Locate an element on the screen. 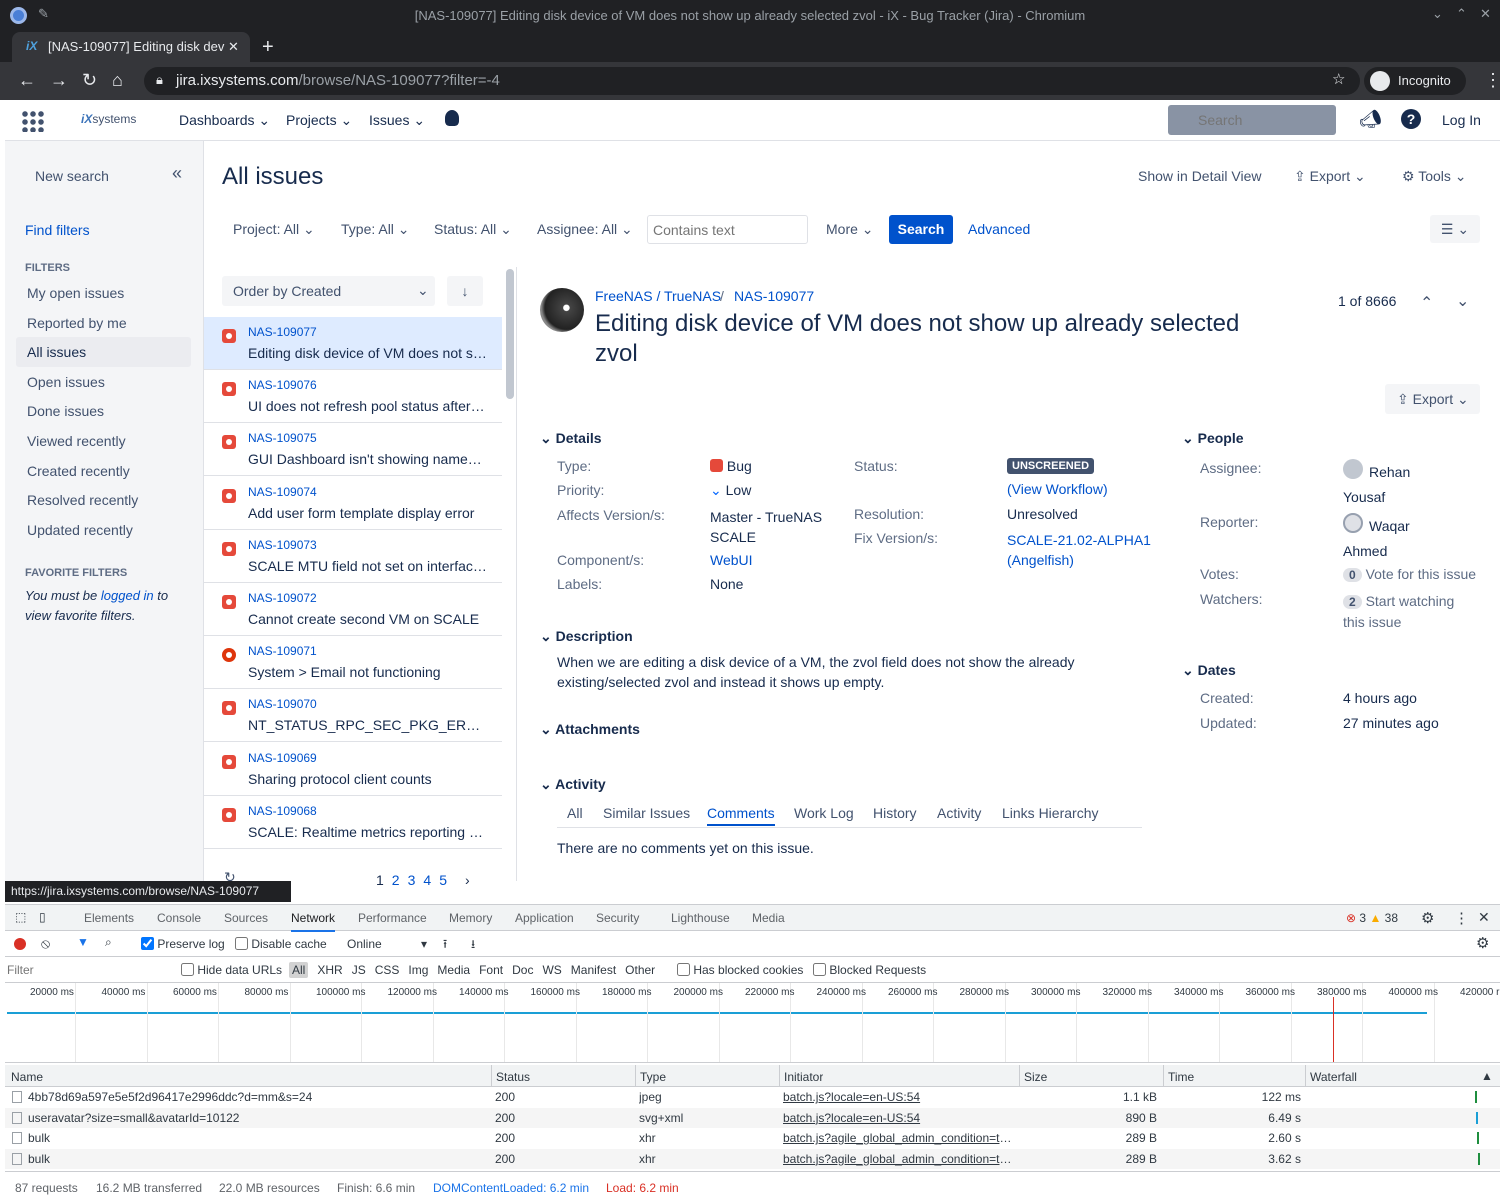 This screenshot has width=1500, height=1201. issue-key: NAS-109074 is located at coordinates (282, 492).